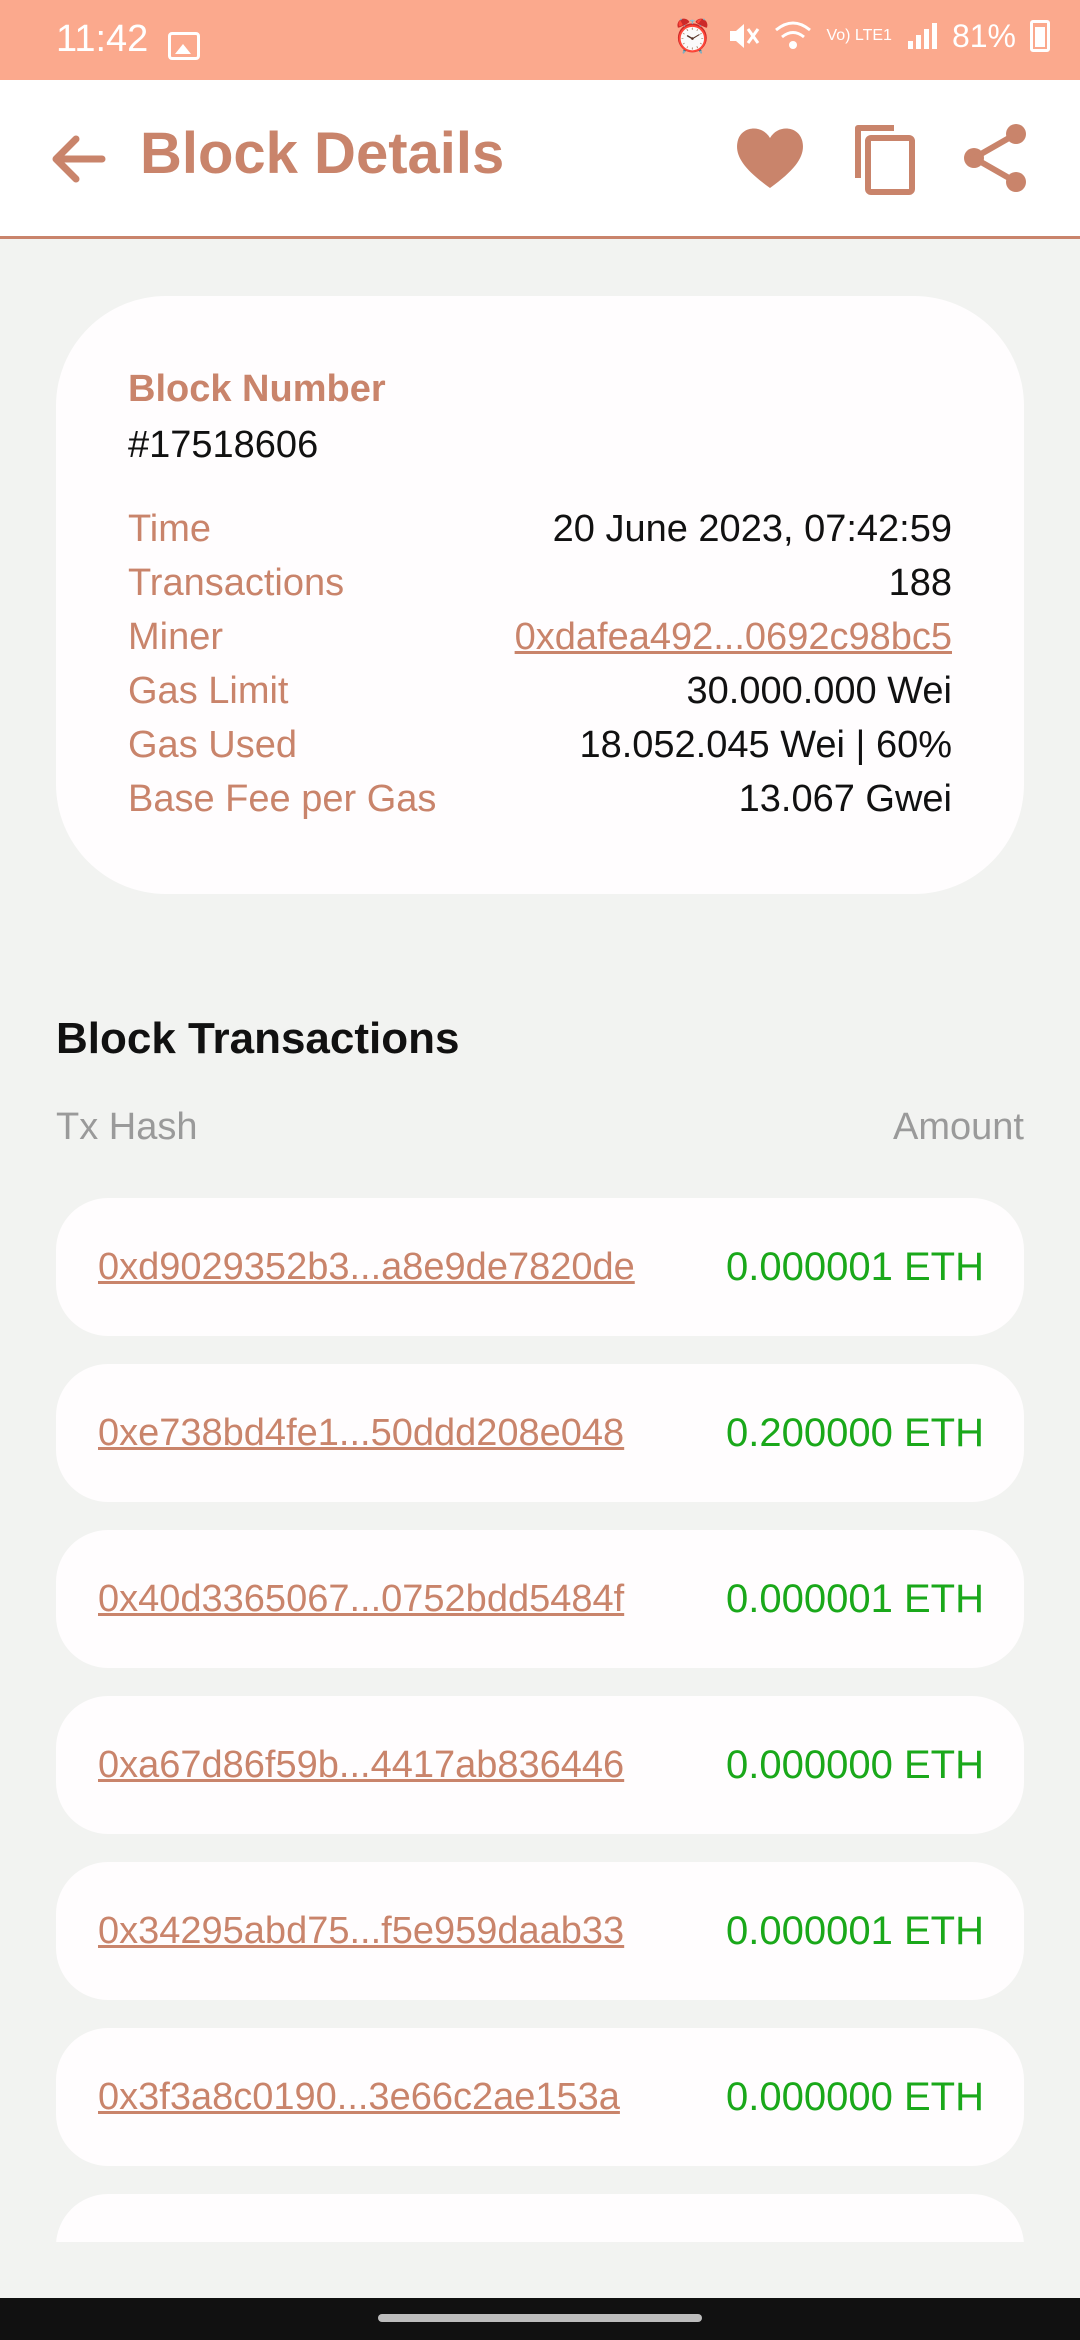 This screenshot has height=2340, width=1080. Describe the element at coordinates (922, 36) in the screenshot. I see `signal-icon` at that location.